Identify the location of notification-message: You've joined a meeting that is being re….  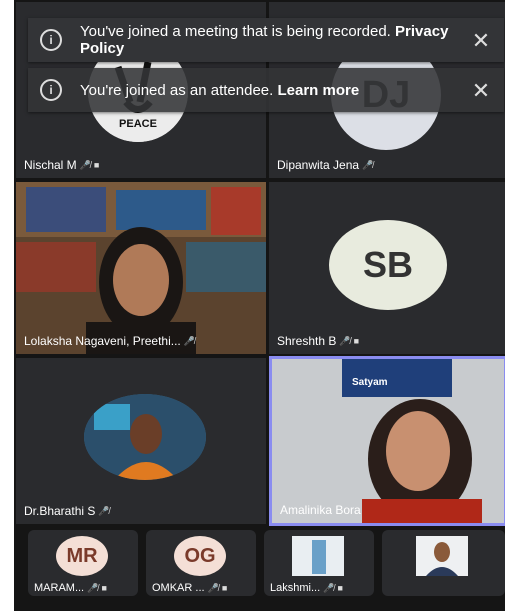
(264, 40).